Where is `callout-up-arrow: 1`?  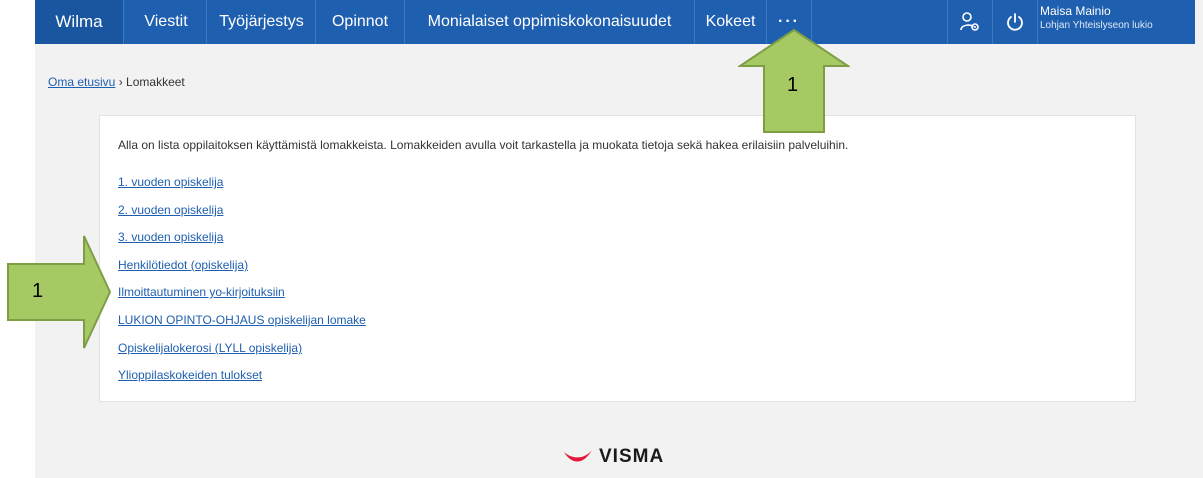 callout-up-arrow: 1 is located at coordinates (794, 82).